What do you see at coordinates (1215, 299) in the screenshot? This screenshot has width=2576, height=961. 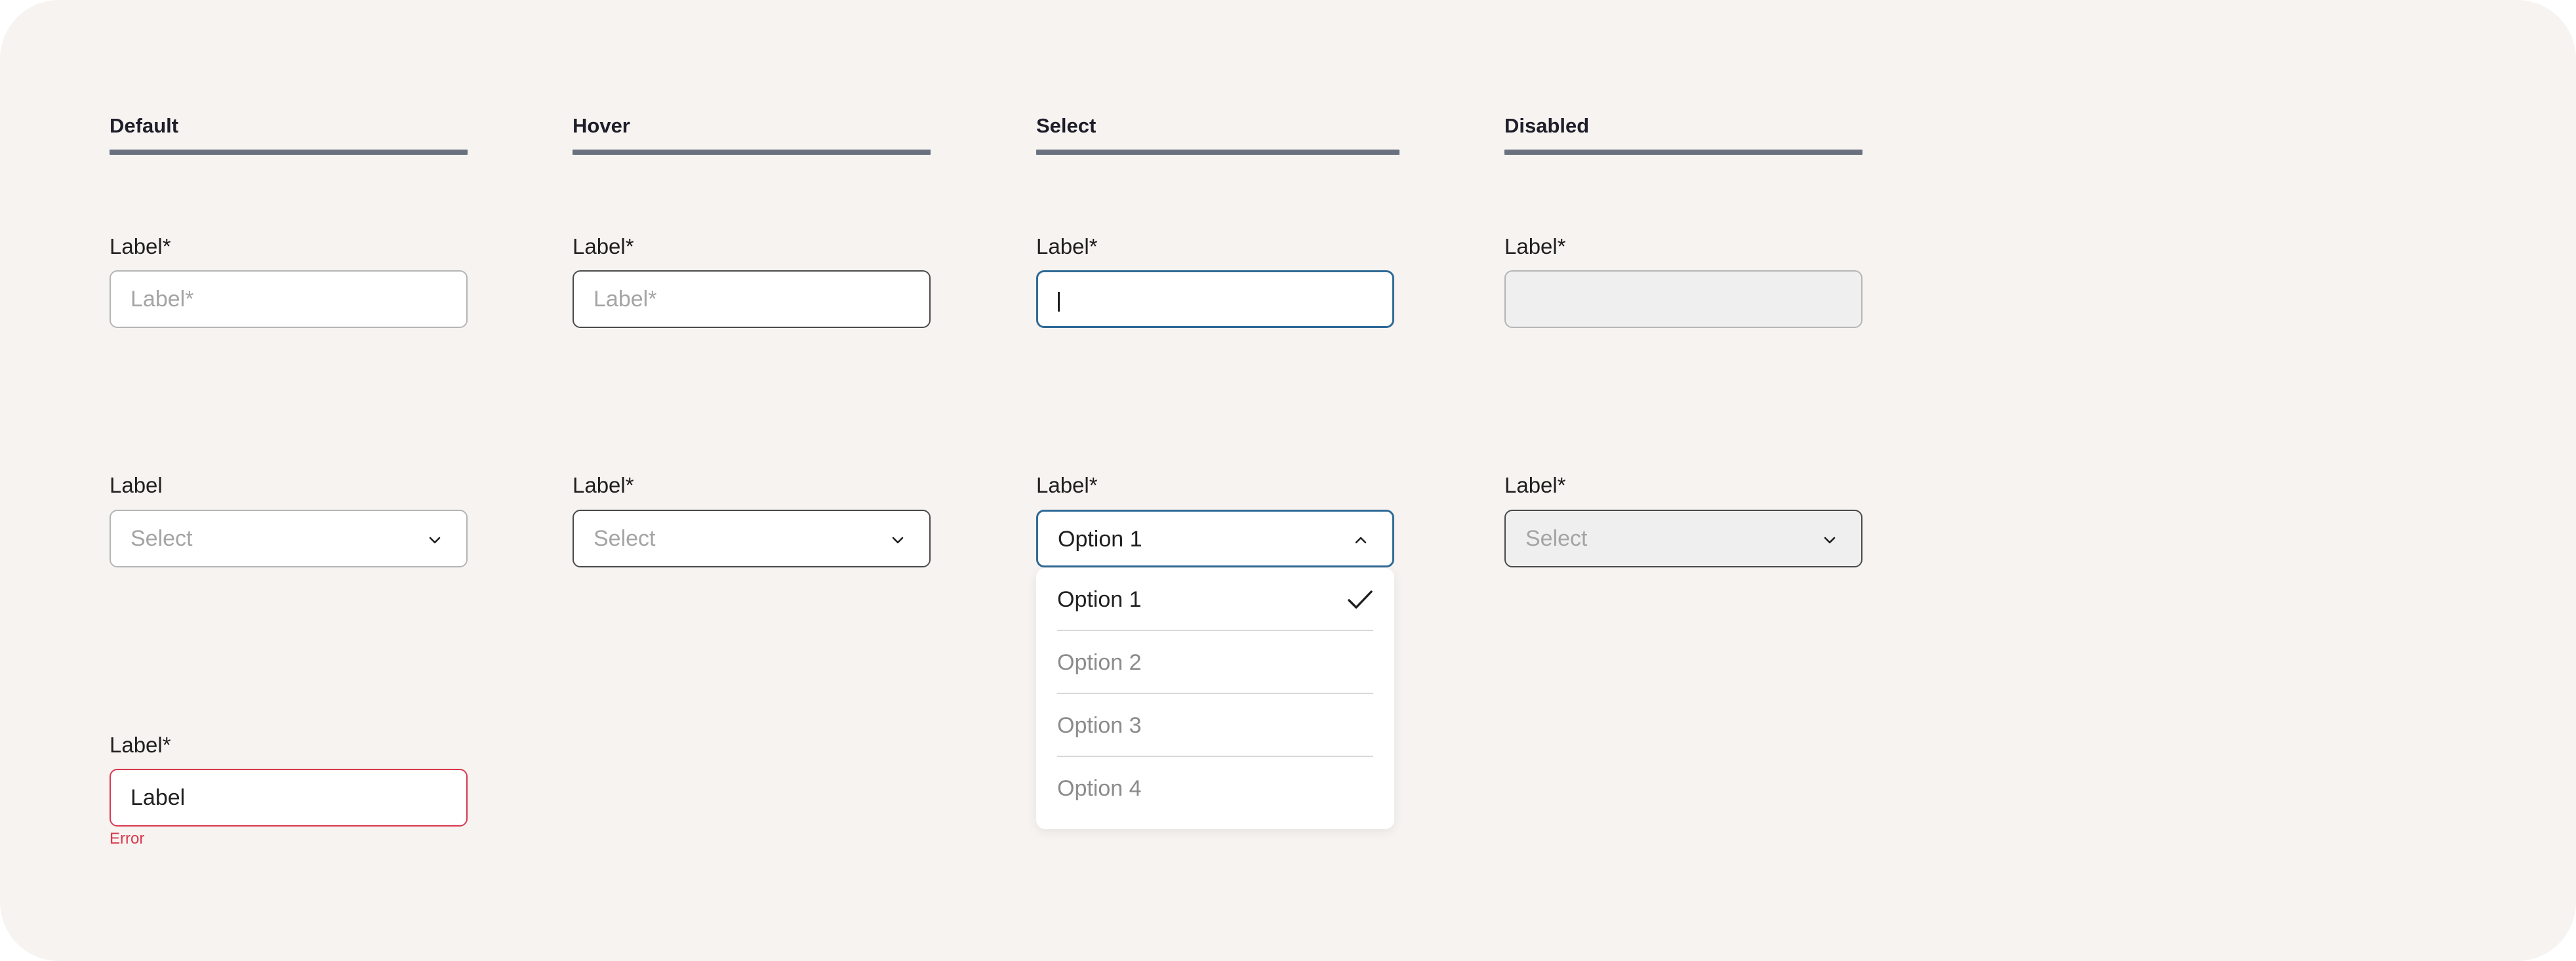 I see `text-input-focused` at bounding box center [1215, 299].